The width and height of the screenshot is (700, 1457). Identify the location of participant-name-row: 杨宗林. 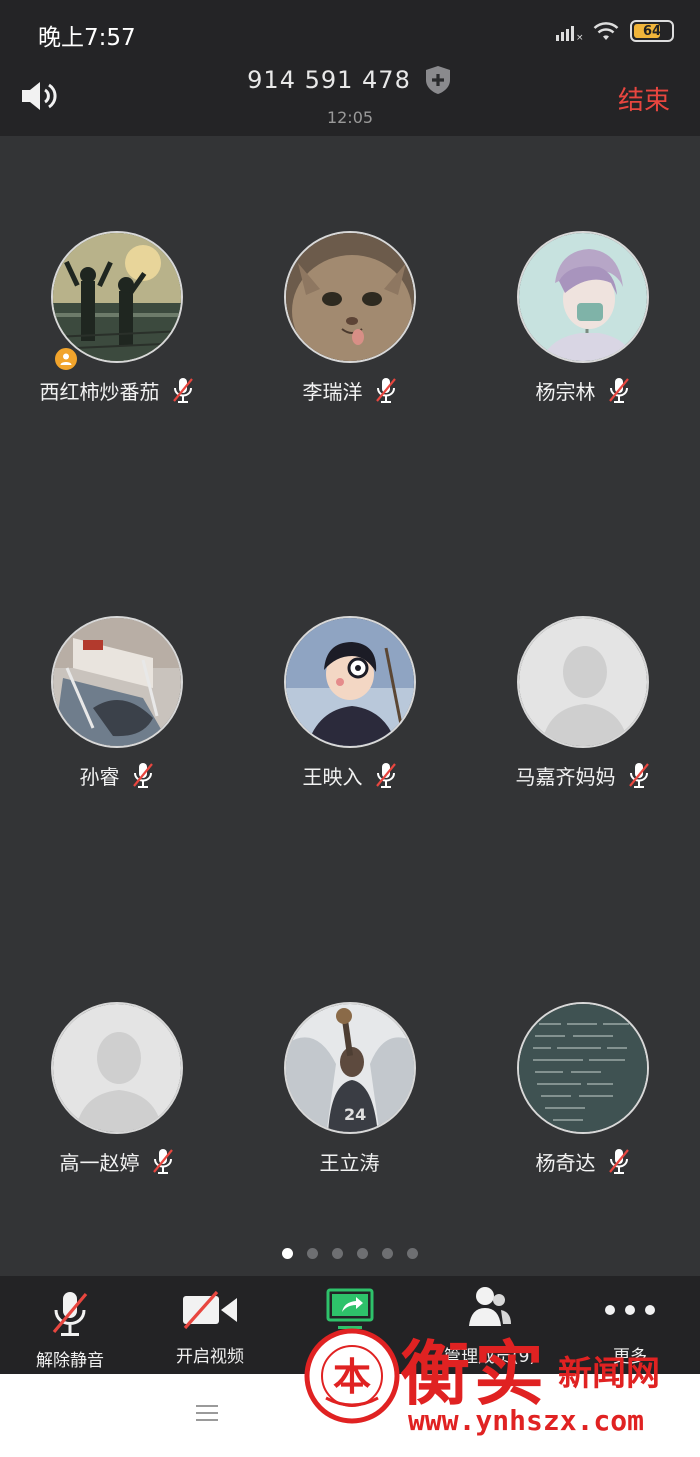
(583, 390).